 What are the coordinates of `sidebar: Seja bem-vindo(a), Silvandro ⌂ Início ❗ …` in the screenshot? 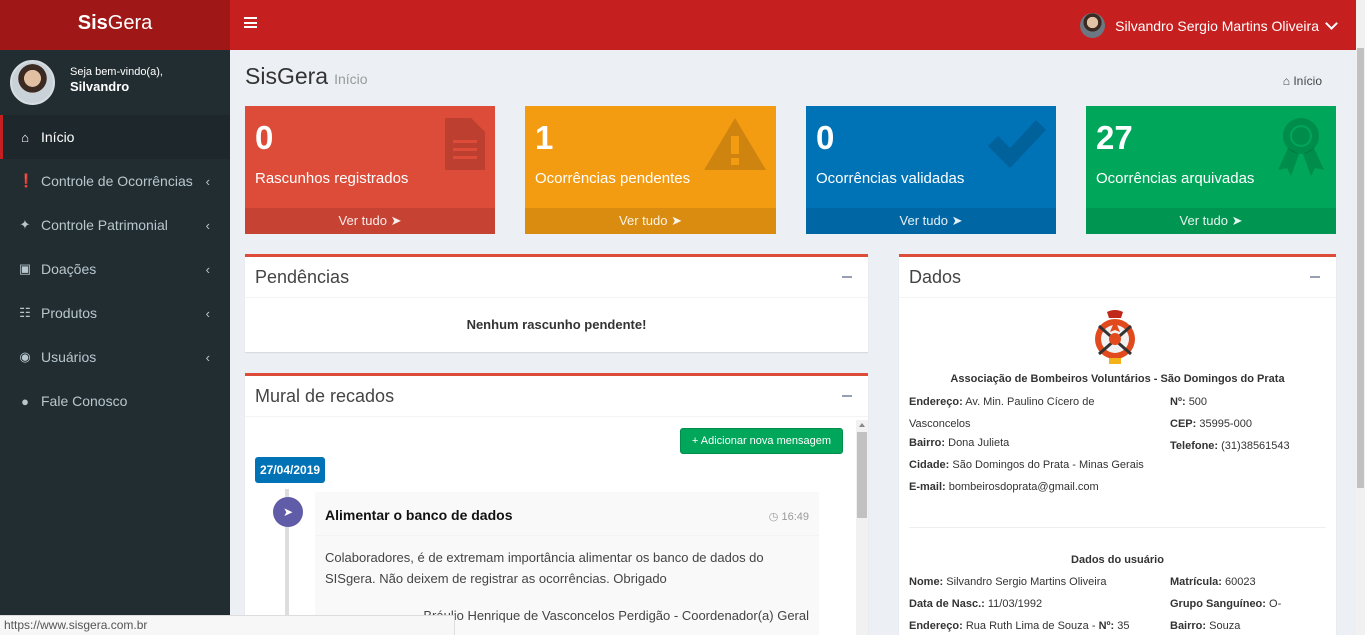 It's located at (115, 332).